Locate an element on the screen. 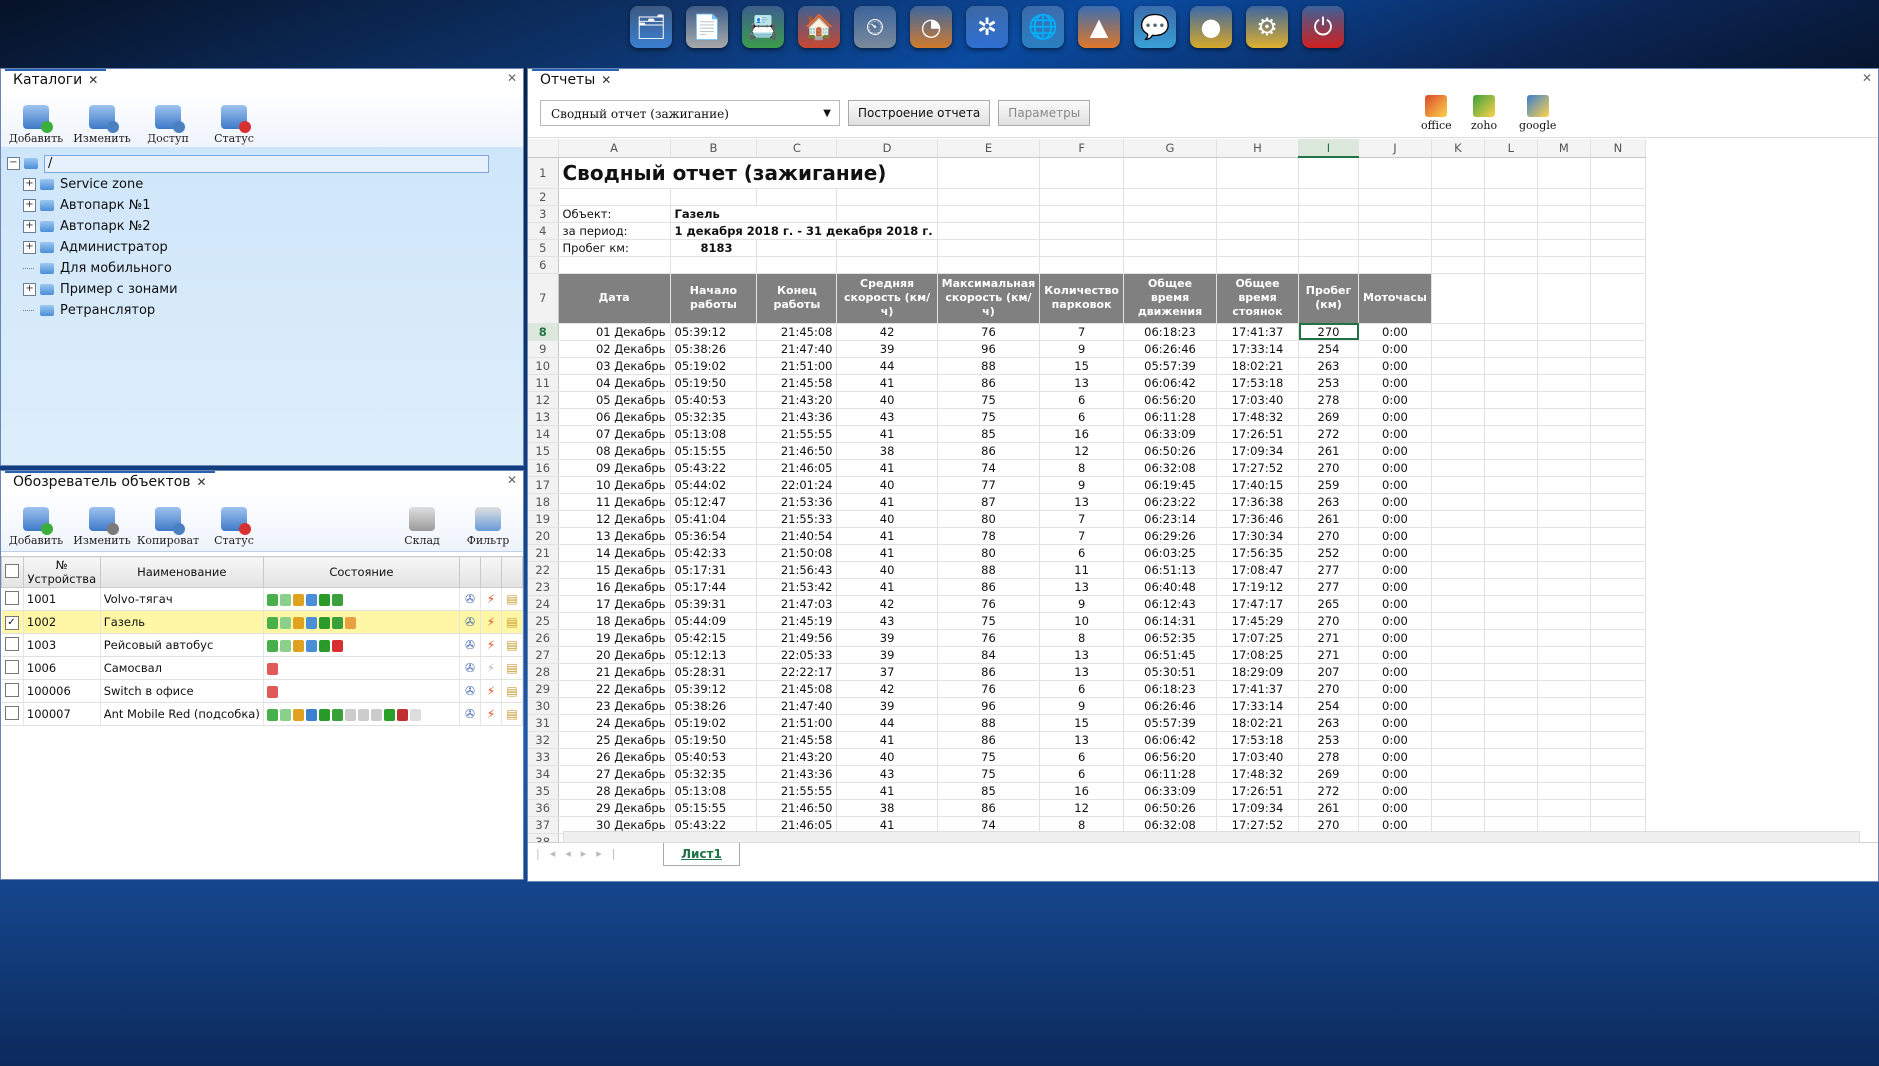 The image size is (1879, 1066). data-cell: 08 Декабрь is located at coordinates (614, 451).